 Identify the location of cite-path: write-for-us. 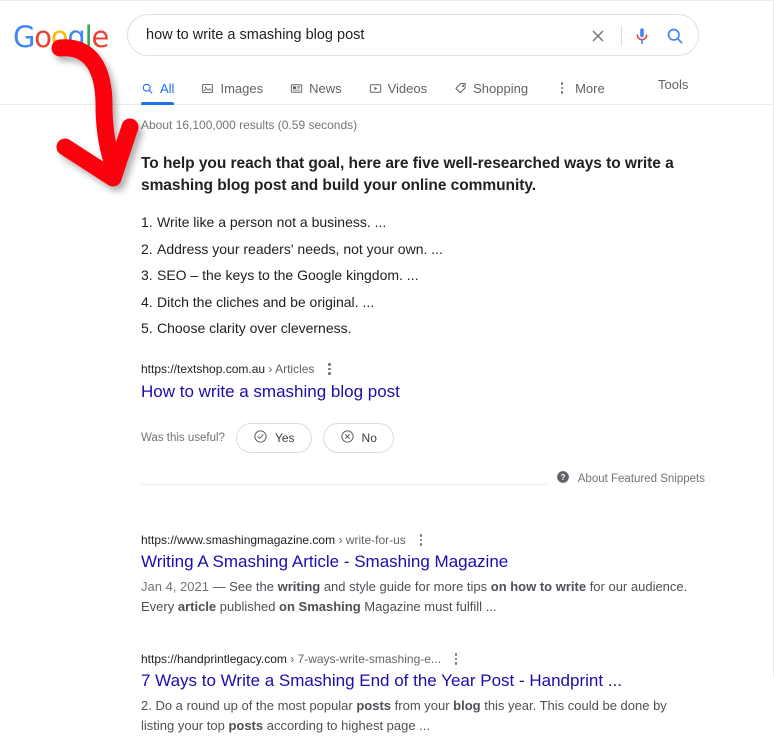
(375, 540).